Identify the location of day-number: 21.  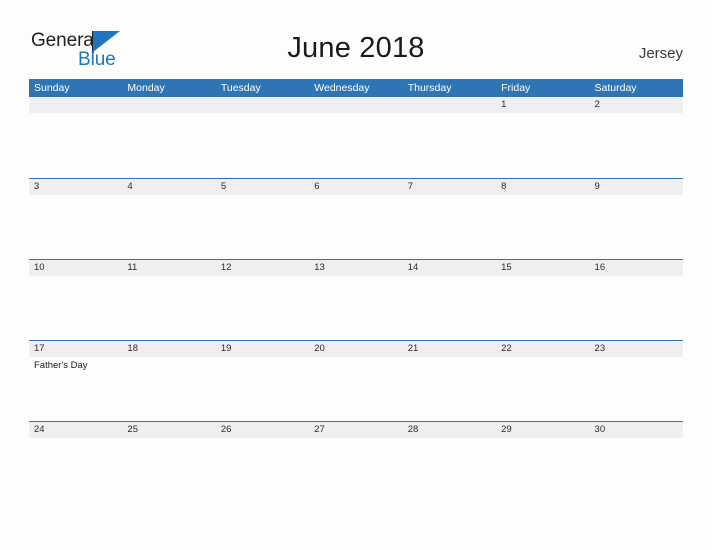
(449, 349).